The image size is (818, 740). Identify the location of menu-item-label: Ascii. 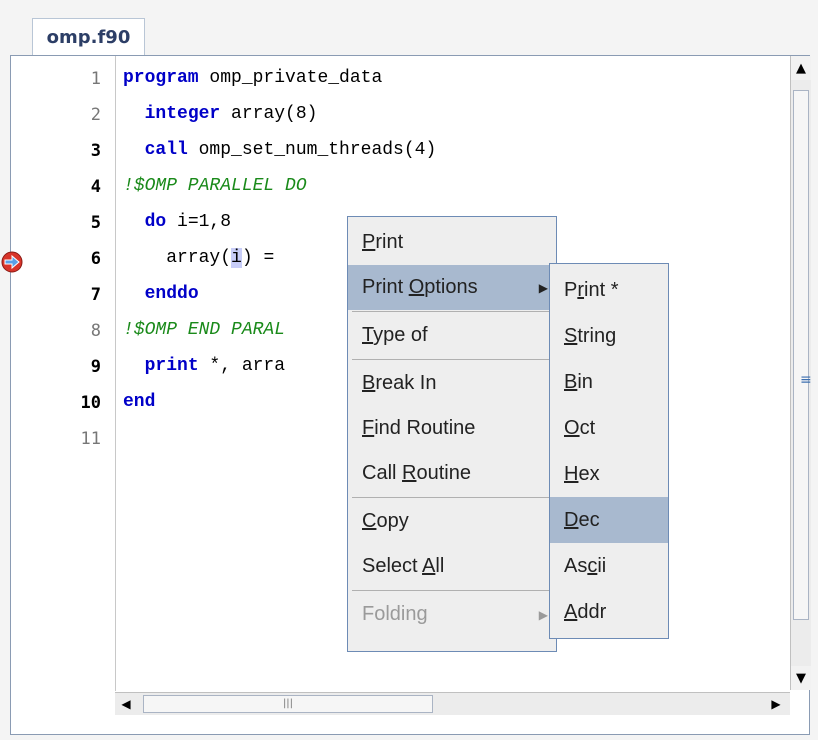
(585, 565).